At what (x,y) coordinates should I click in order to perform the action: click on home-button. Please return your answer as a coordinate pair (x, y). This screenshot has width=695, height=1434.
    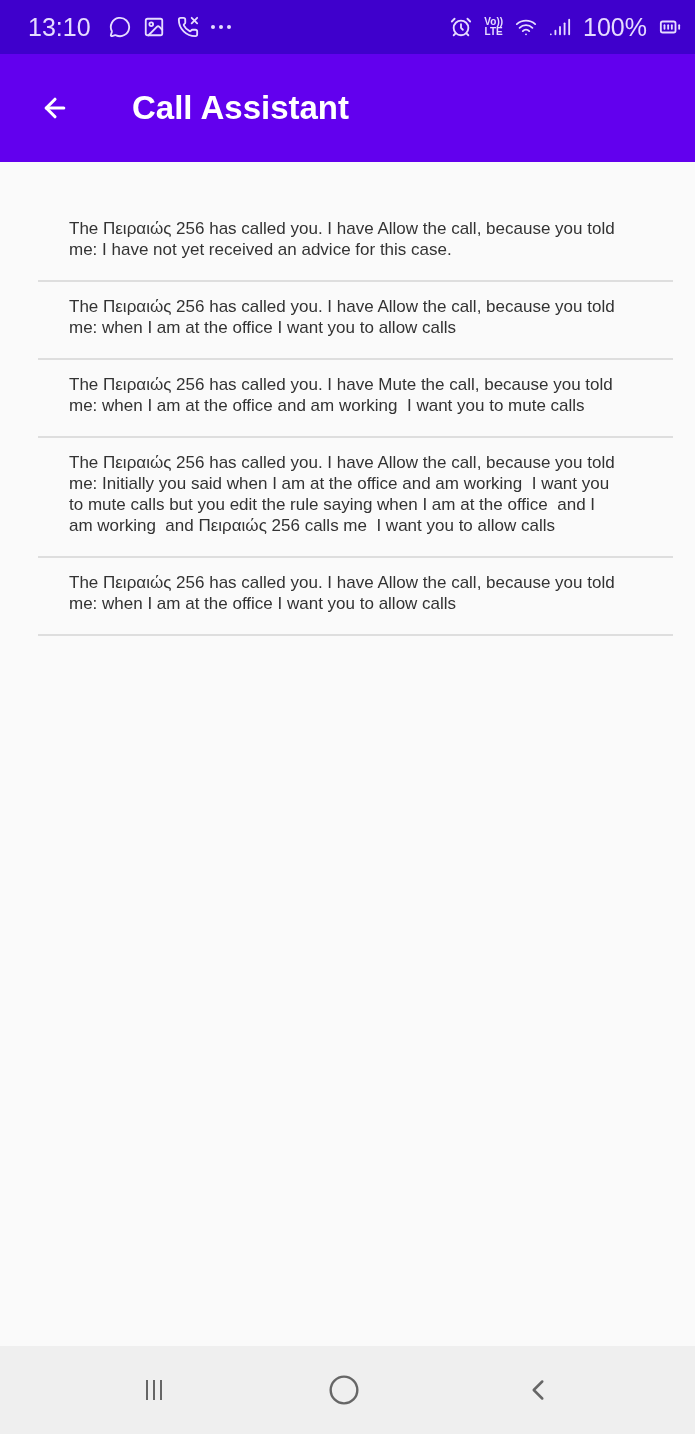
    Looking at the image, I should click on (343, 1390).